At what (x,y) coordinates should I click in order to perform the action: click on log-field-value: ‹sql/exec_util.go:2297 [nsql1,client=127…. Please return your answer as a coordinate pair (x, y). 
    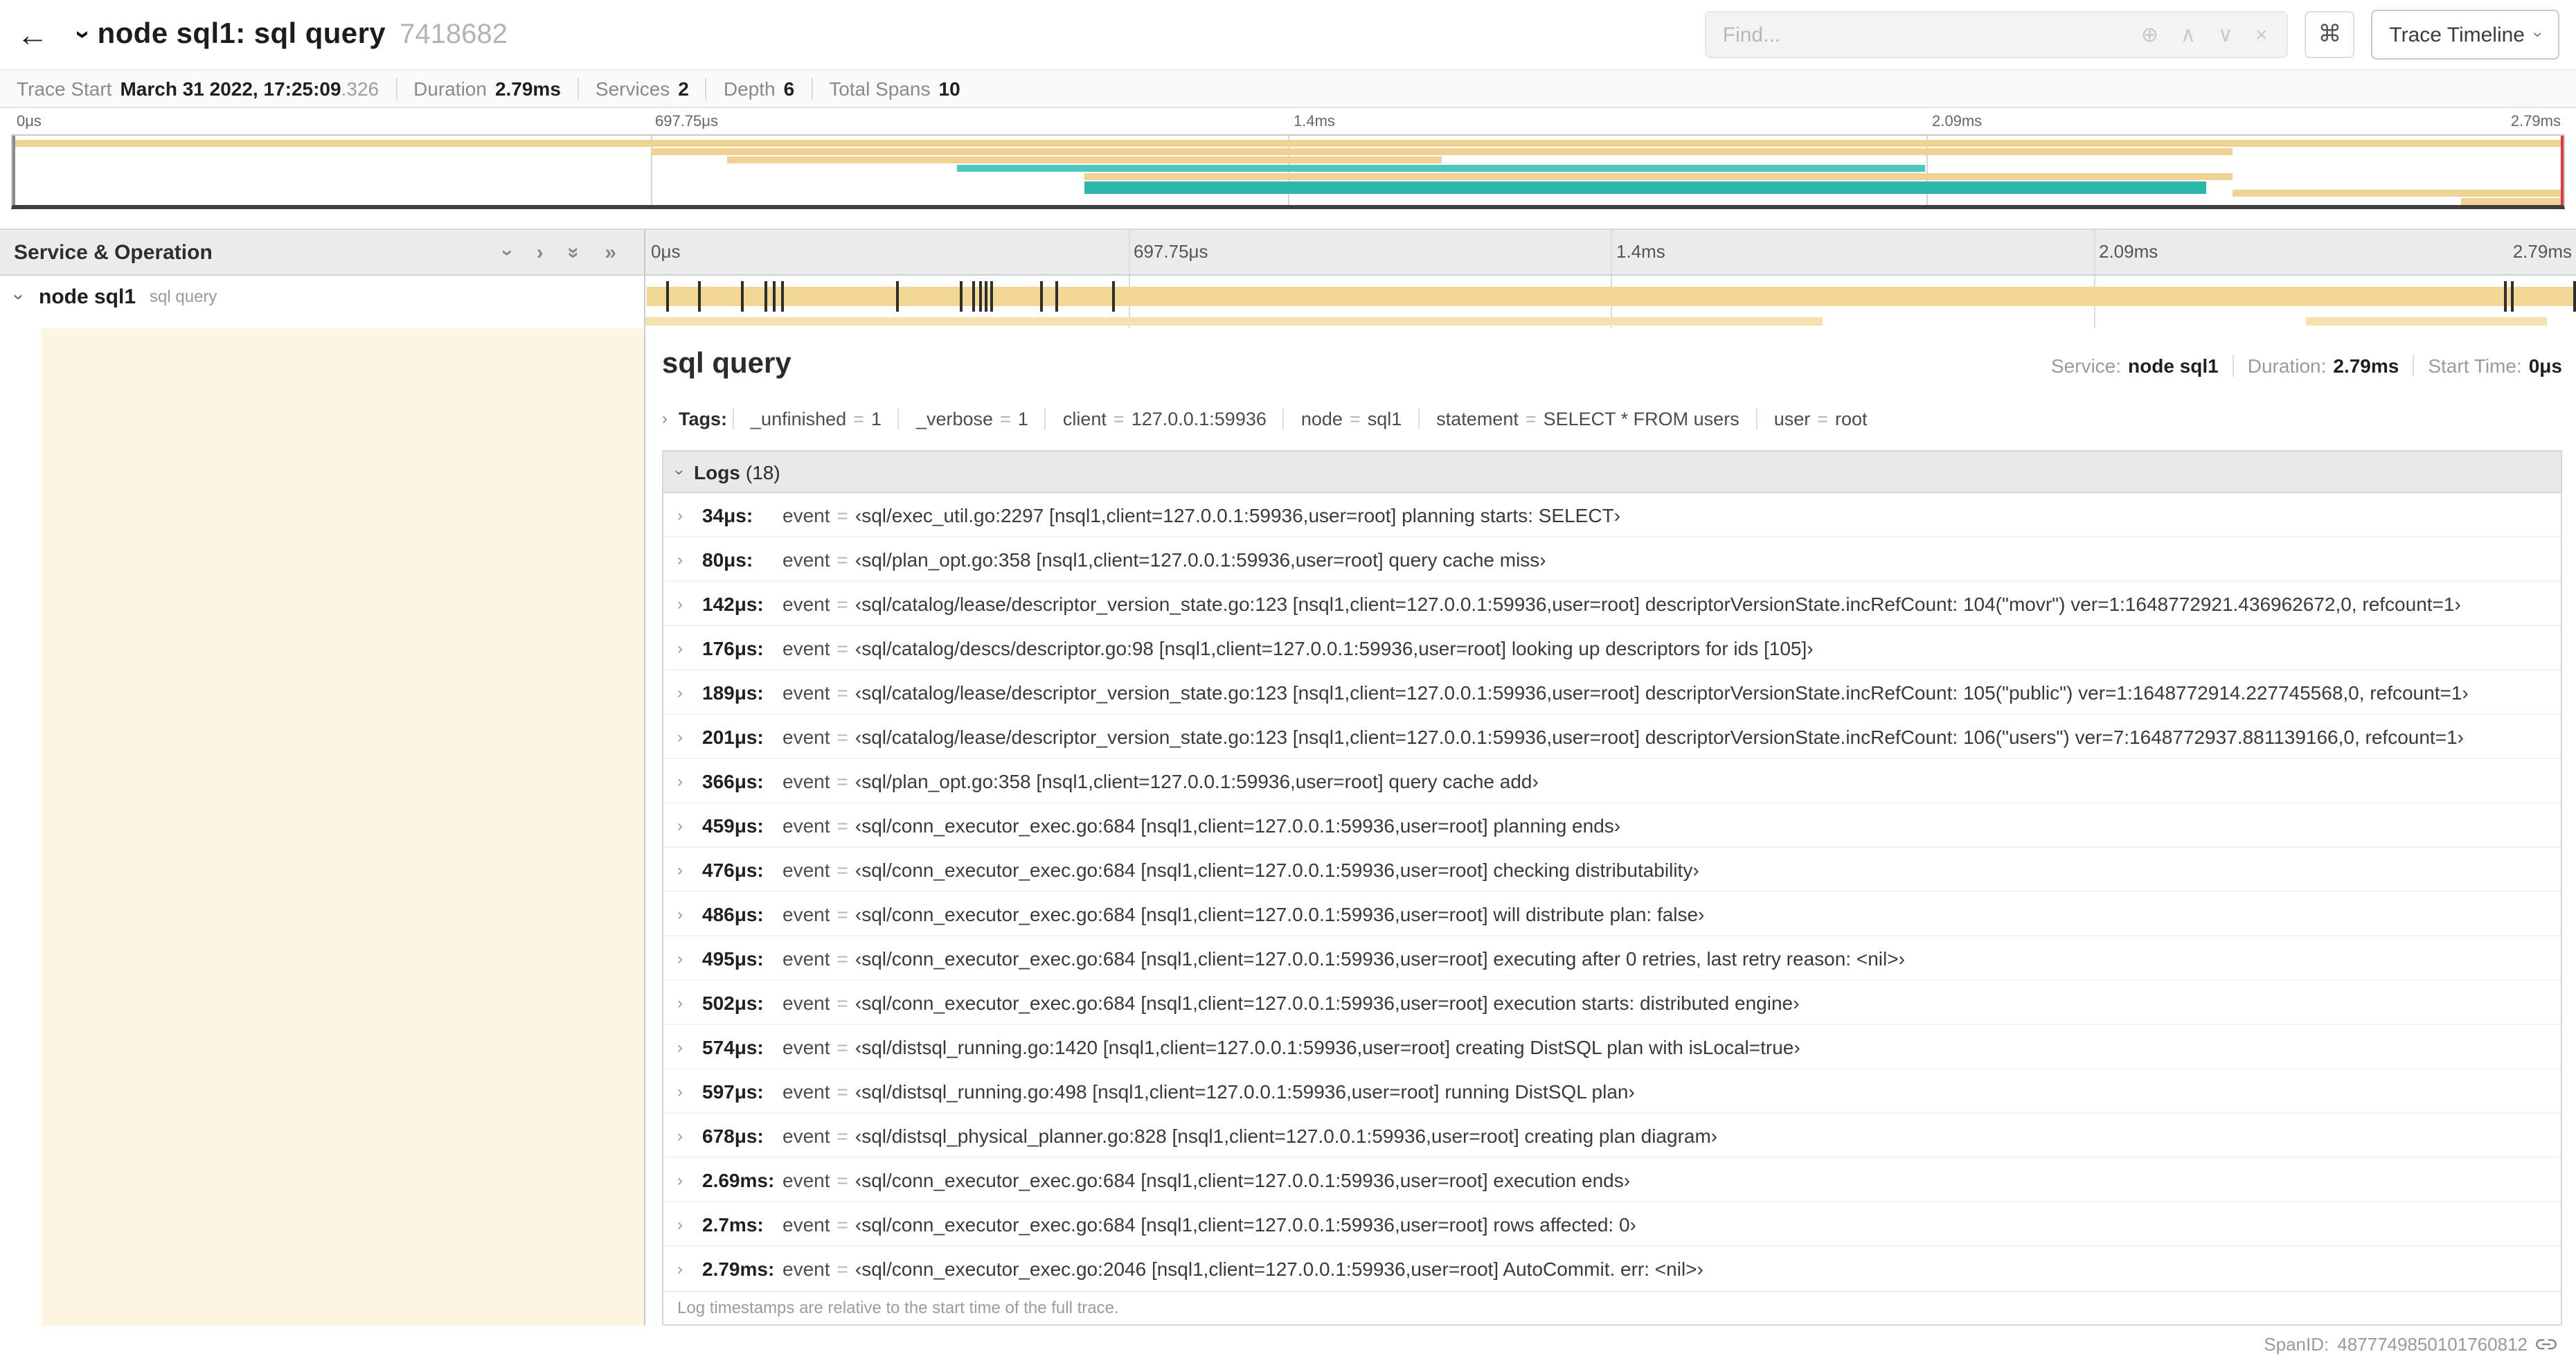
    Looking at the image, I should click on (1237, 515).